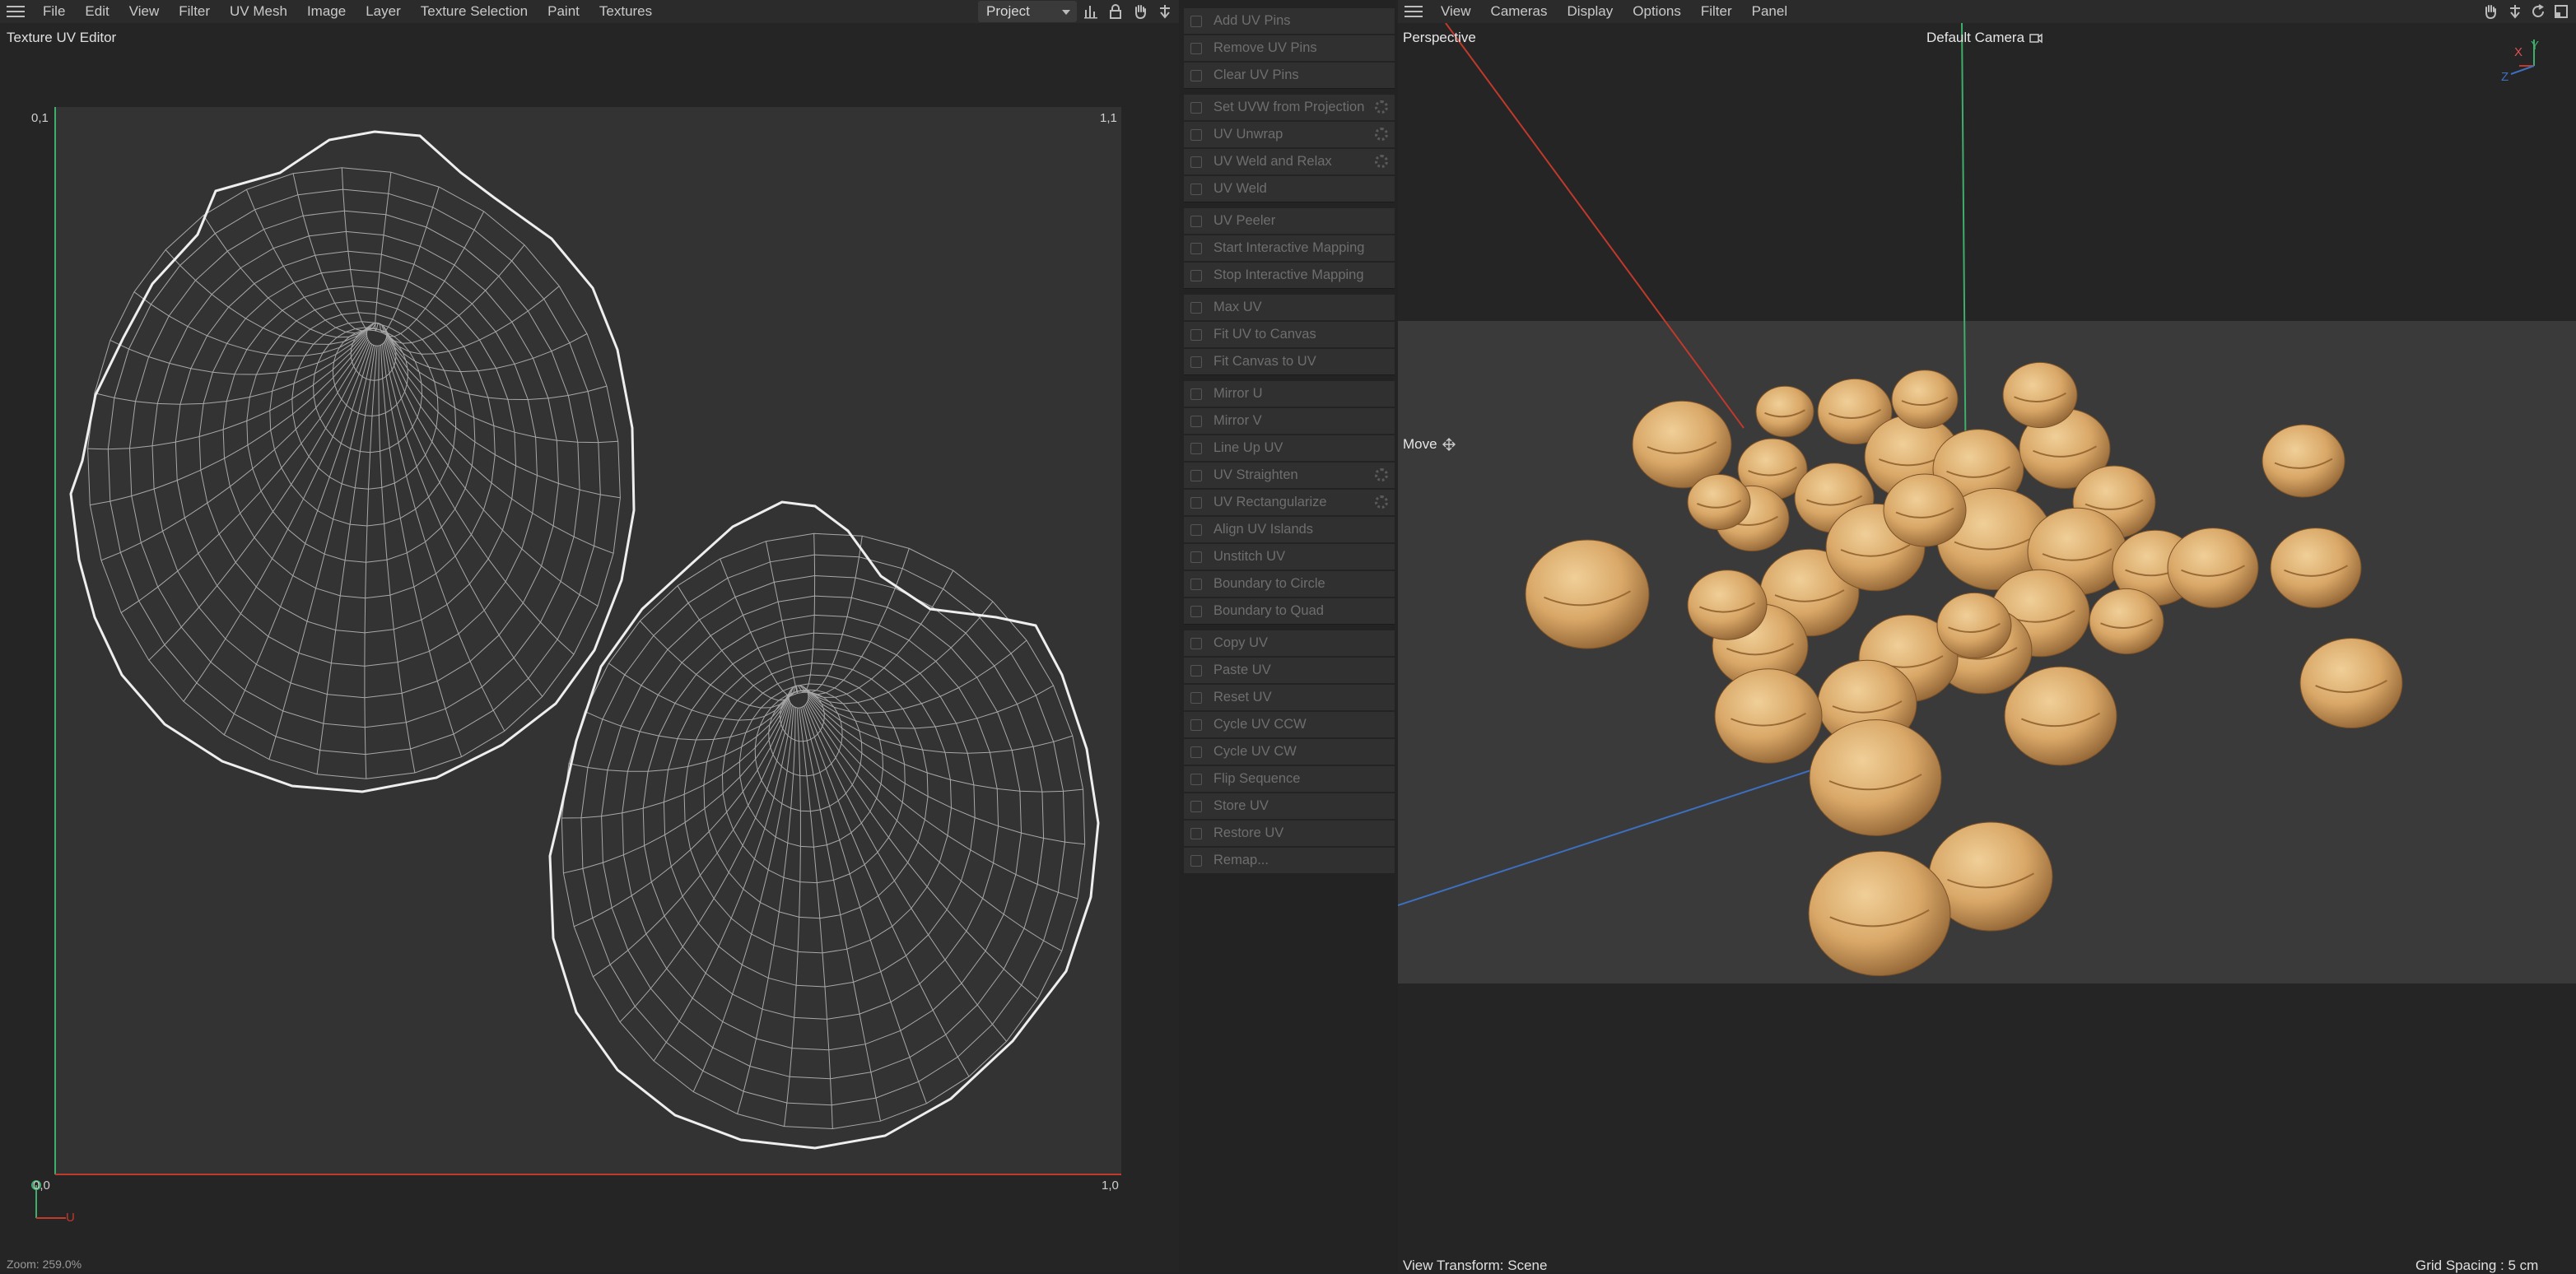 The height and width of the screenshot is (1274, 2576). Describe the element at coordinates (1289, 307) in the screenshot. I see `uv-command-button: Max UV` at that location.